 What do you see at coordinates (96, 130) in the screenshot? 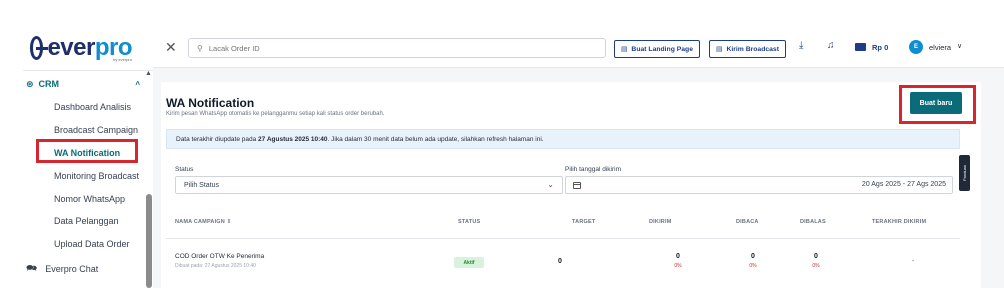
I see `sidebar-item-broadcast-campaign: Broadcast Campaign` at bounding box center [96, 130].